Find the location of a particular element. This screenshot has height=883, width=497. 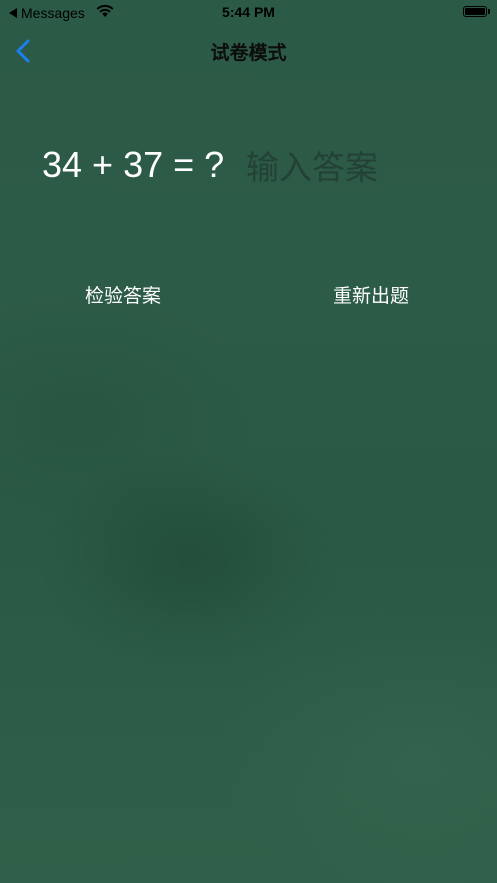

question-text: 34 + 37 = ? is located at coordinates (133, 164).